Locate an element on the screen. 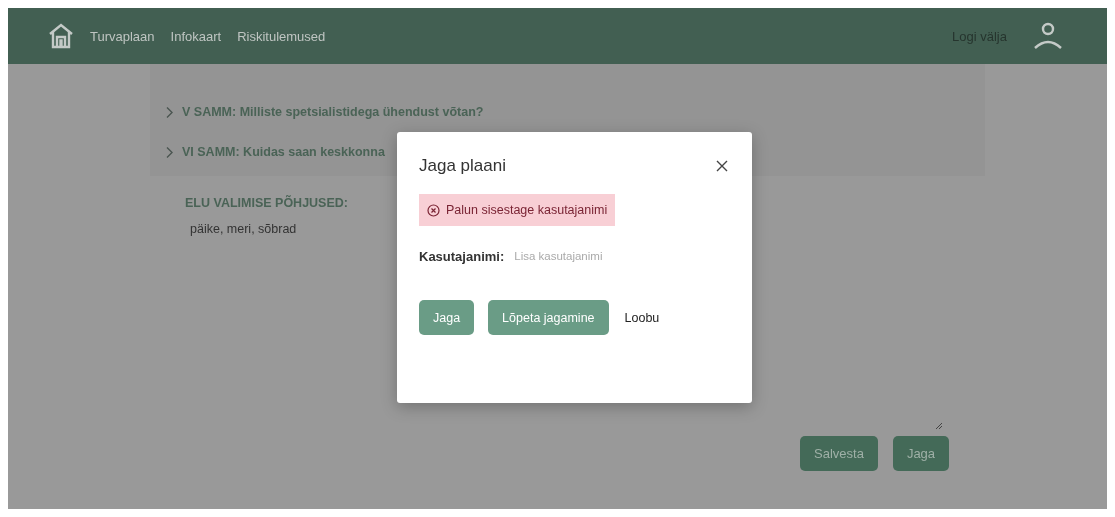  close-icon is located at coordinates (722, 166).